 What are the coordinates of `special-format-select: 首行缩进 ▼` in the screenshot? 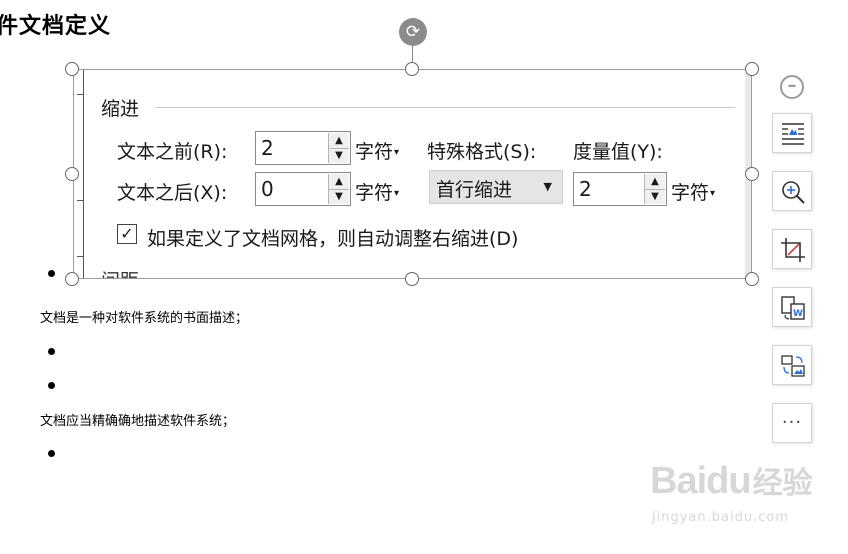 It's located at (496, 187).